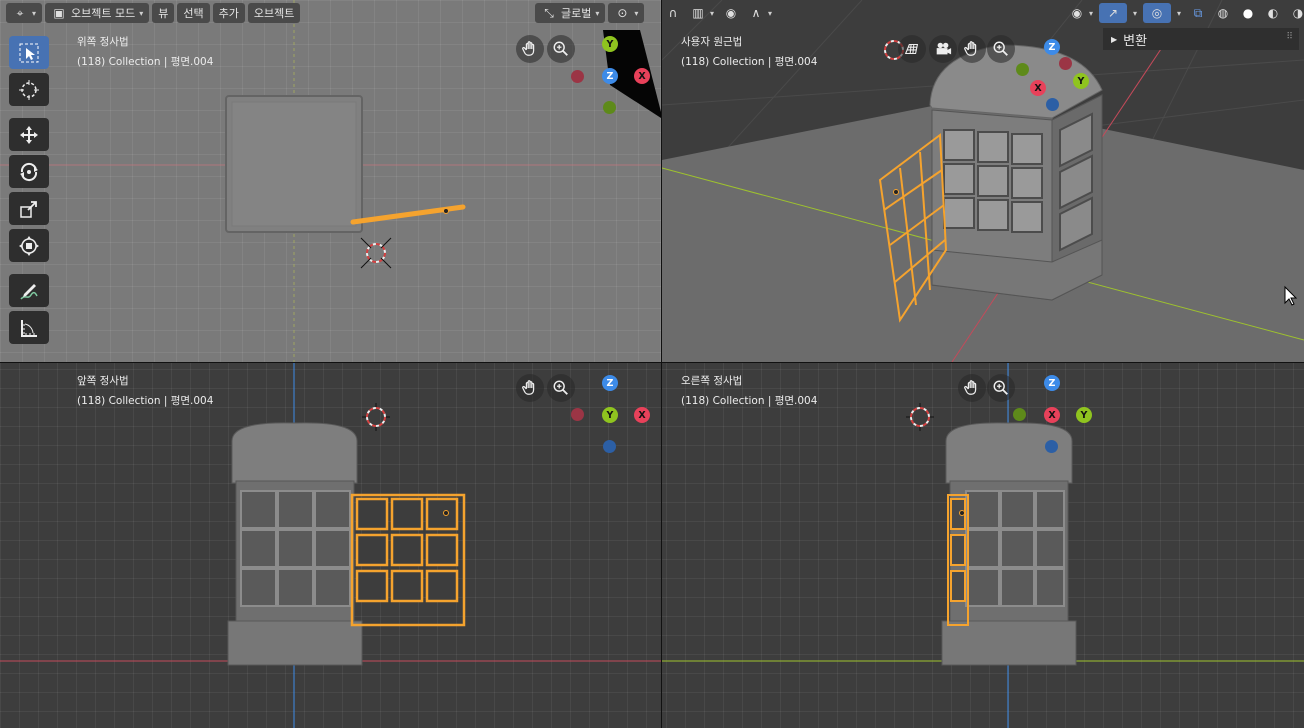  I want to click on transform-panel-header: ▶ 변환 ⠿, so click(1201, 39).